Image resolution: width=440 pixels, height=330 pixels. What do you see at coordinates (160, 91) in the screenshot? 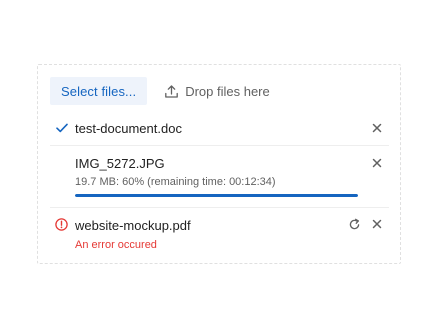
I see `upload-toolbar: Select files... Drop files here` at bounding box center [160, 91].